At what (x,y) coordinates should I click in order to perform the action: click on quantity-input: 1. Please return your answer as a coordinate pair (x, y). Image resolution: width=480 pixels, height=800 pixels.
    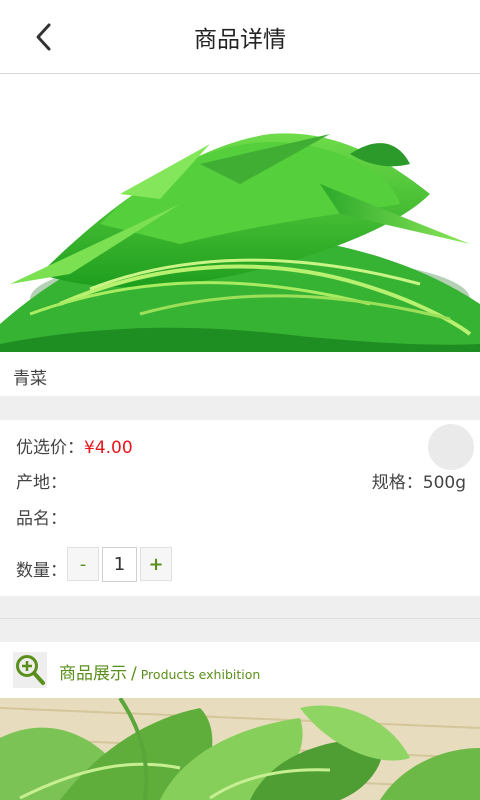
    Looking at the image, I should click on (119, 564).